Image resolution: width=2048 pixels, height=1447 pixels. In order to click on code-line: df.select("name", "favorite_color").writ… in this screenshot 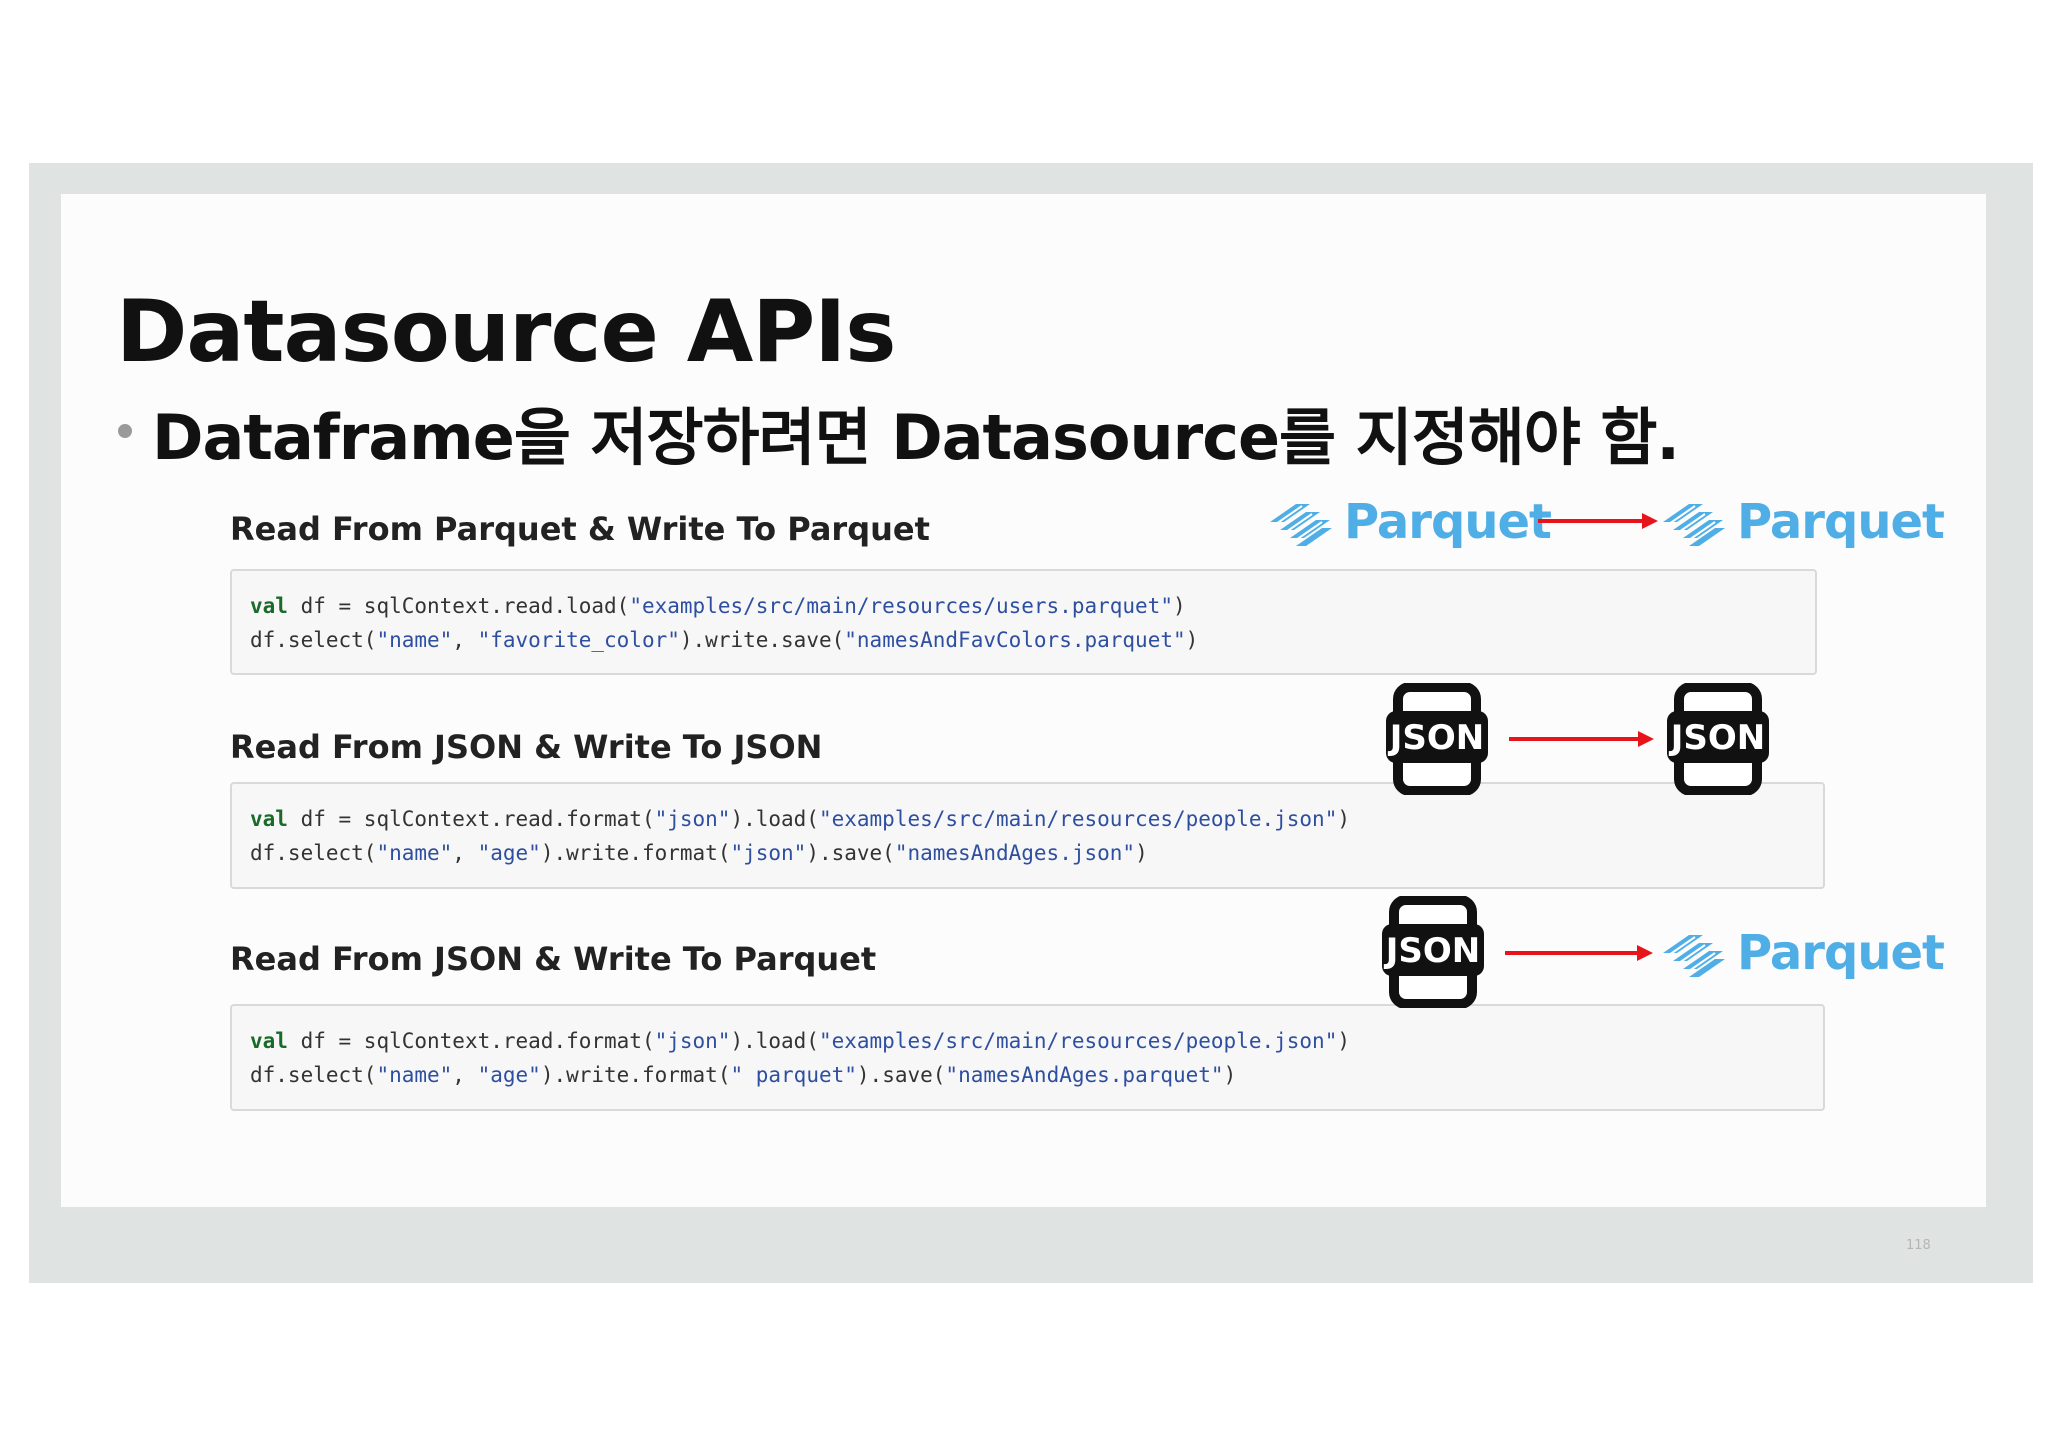, I will do `click(724, 640)`.